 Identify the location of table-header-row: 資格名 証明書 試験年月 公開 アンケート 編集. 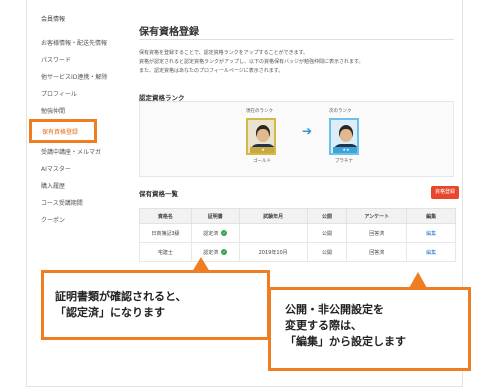
(297, 216).